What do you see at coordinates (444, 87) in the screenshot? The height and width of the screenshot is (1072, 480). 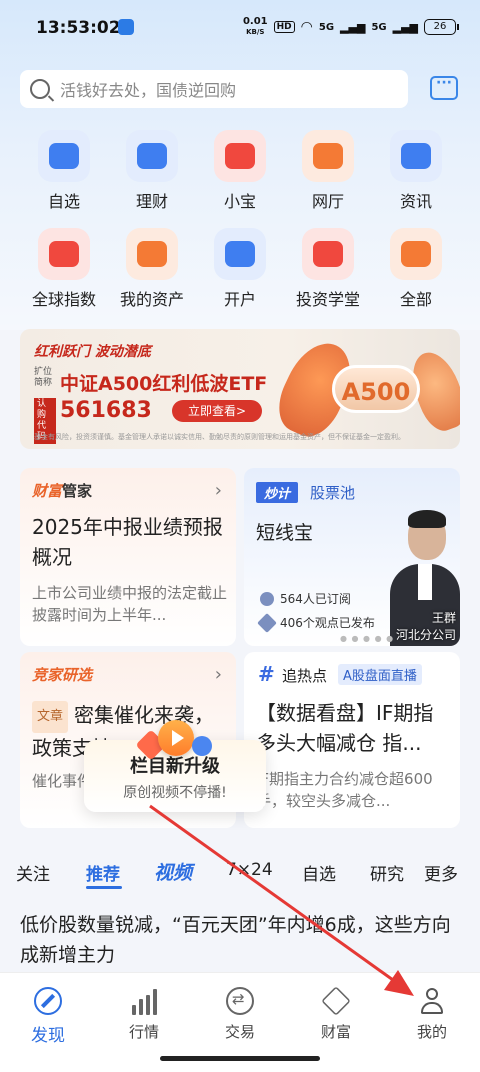 I see `message-icon` at bounding box center [444, 87].